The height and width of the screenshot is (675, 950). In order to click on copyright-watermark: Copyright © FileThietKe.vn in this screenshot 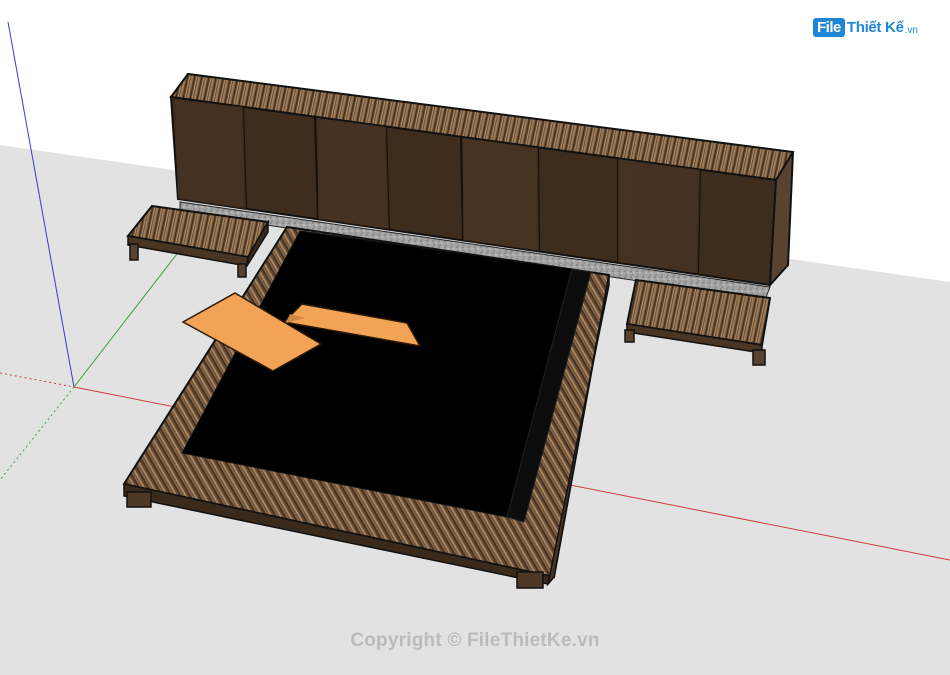, I will do `click(475, 640)`.